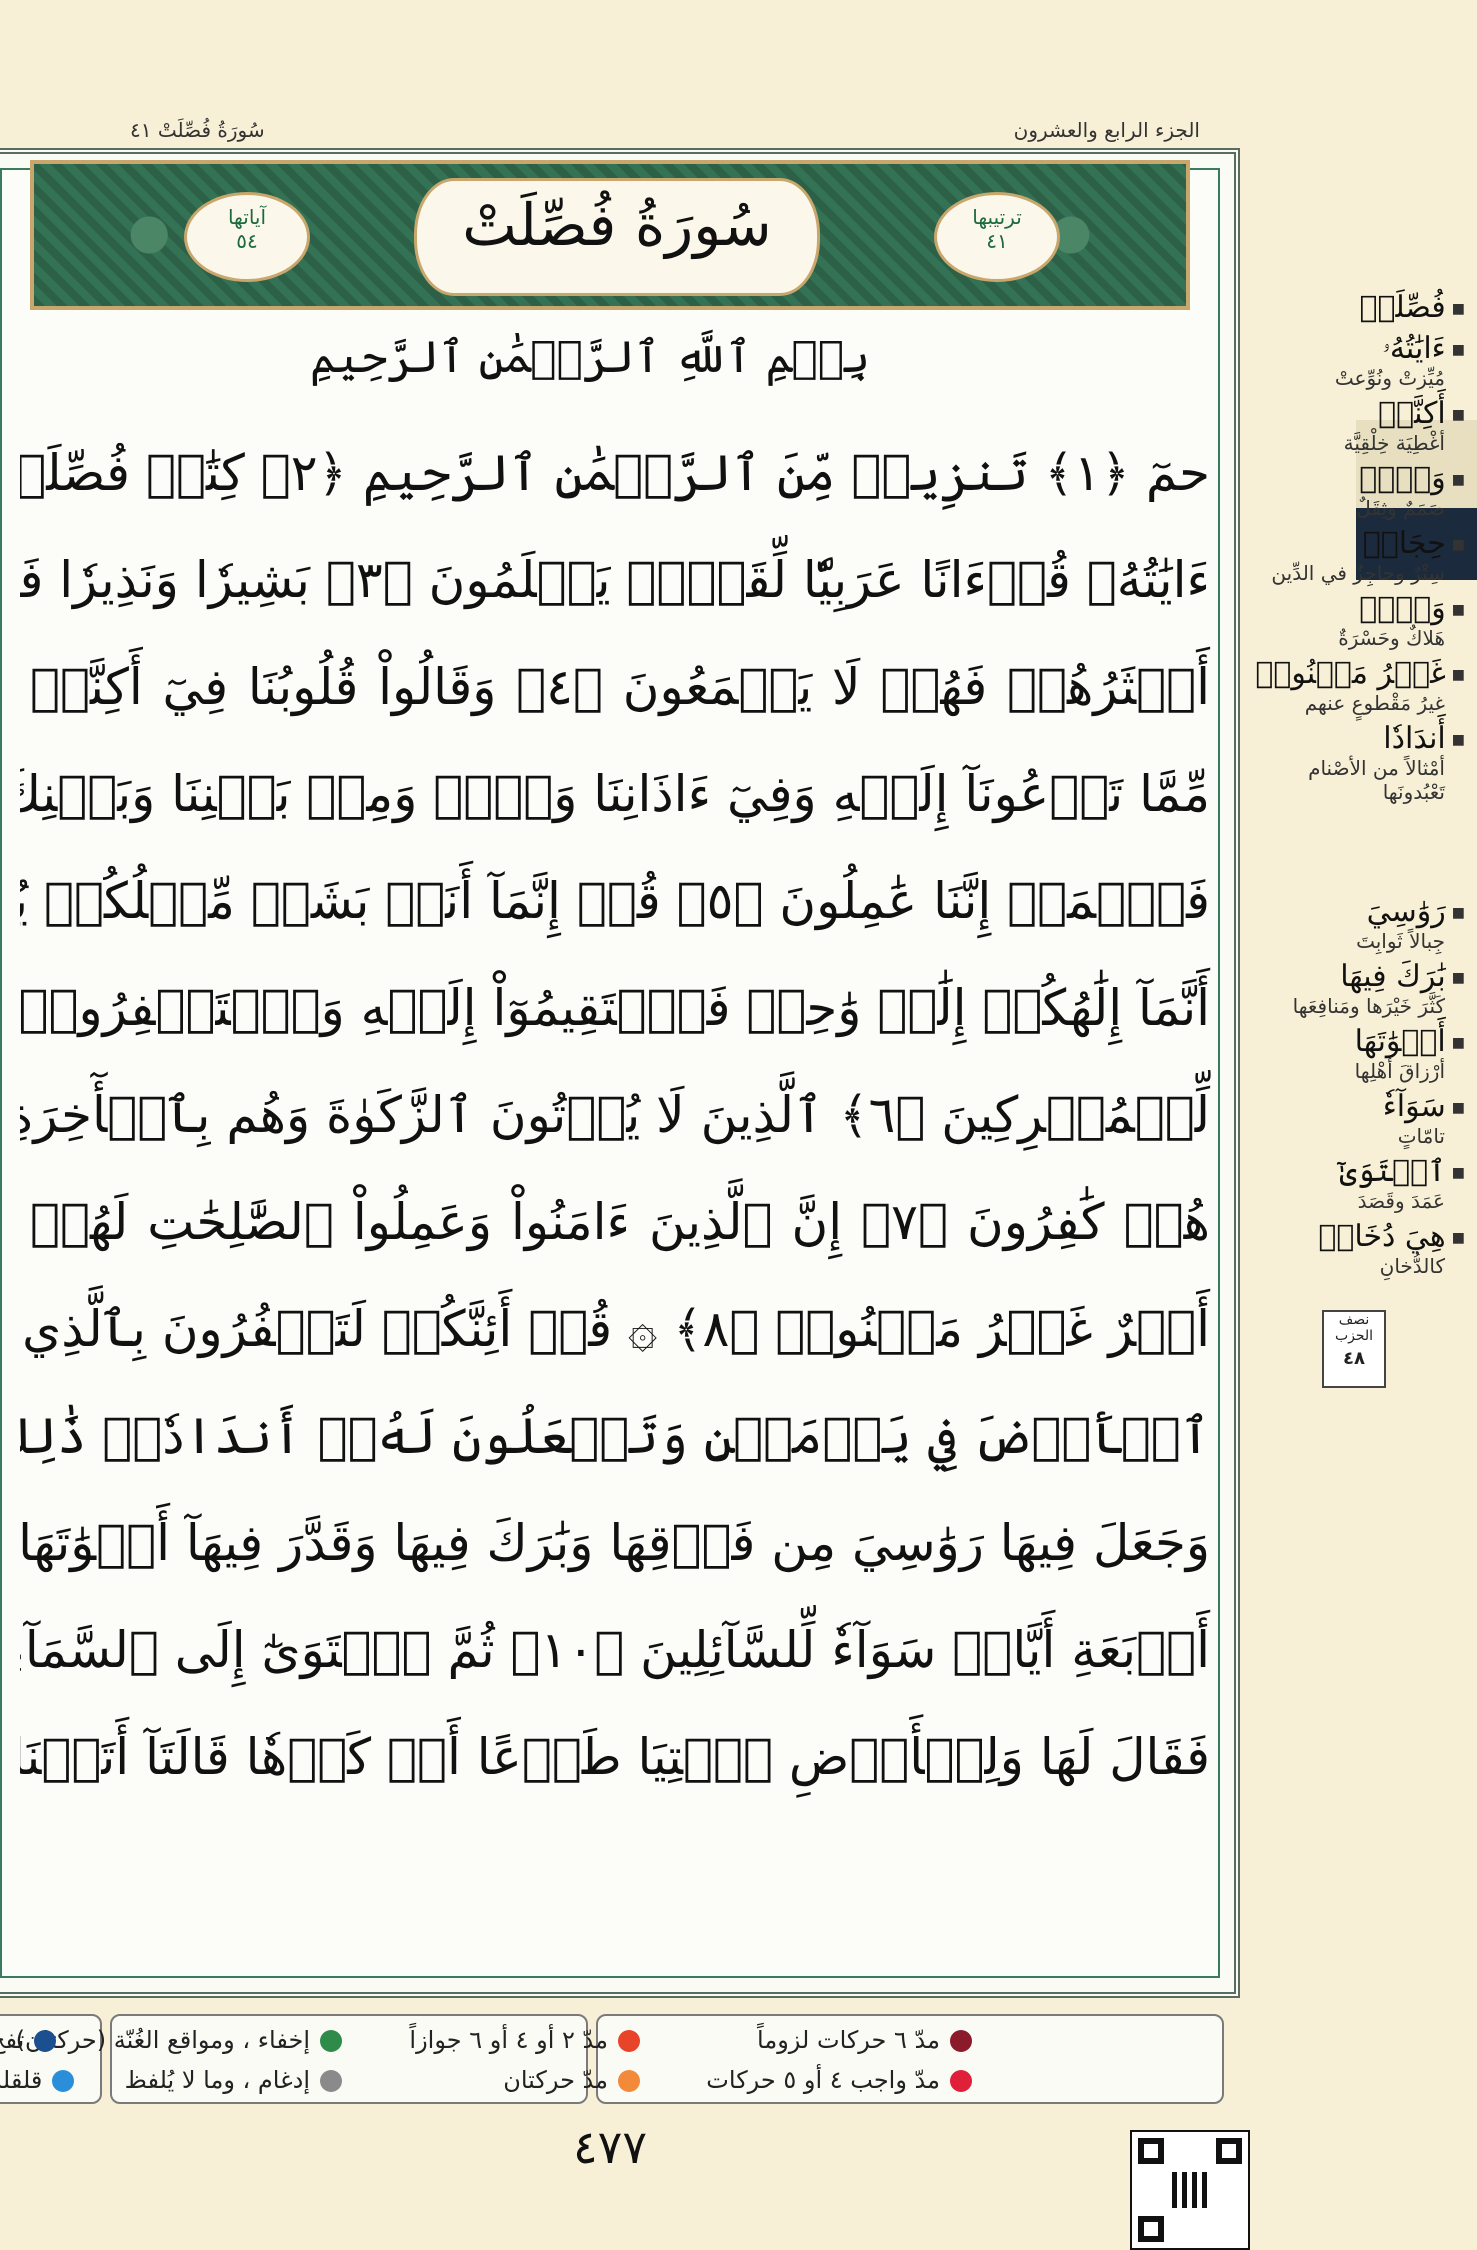 The height and width of the screenshot is (2250, 1477). I want to click on vocab-meaning: جِبالاً ثَوابِتَ, so click(1400, 941).